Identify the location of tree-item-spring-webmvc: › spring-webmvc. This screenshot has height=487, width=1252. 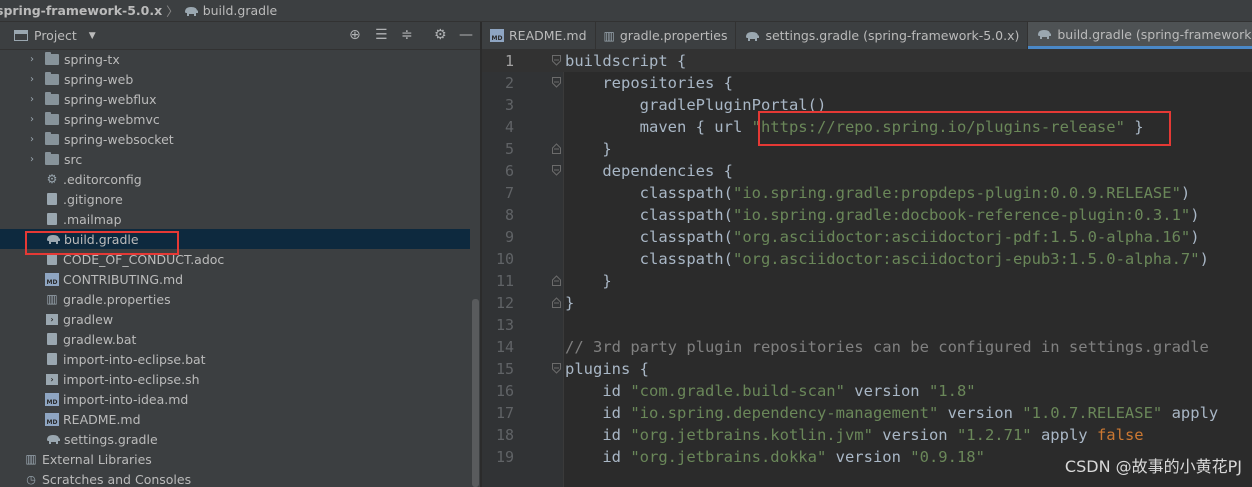
(235, 119).